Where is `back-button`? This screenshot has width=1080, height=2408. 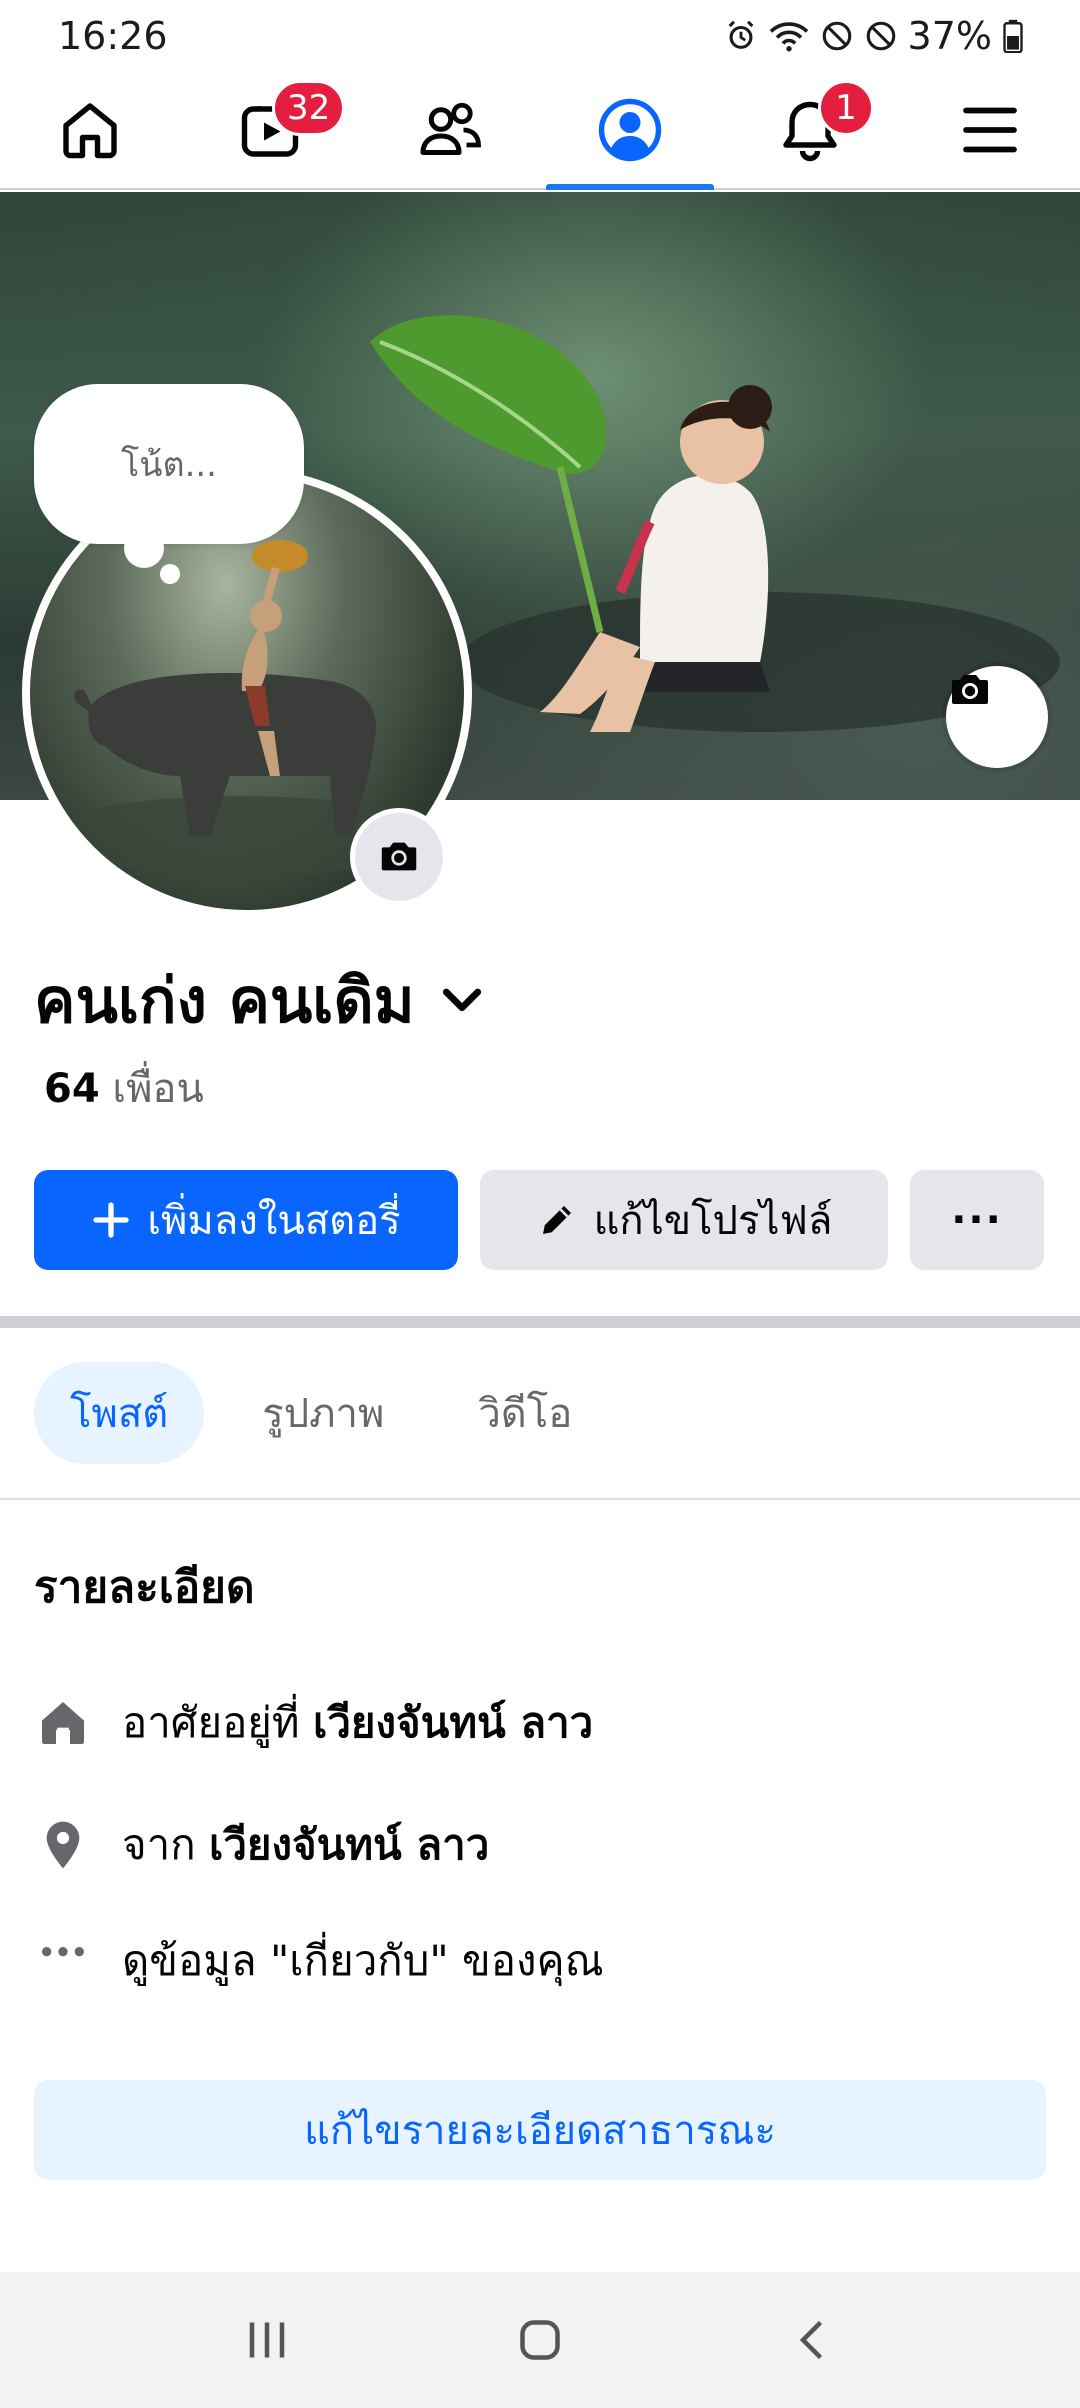
back-button is located at coordinates (813, 2340).